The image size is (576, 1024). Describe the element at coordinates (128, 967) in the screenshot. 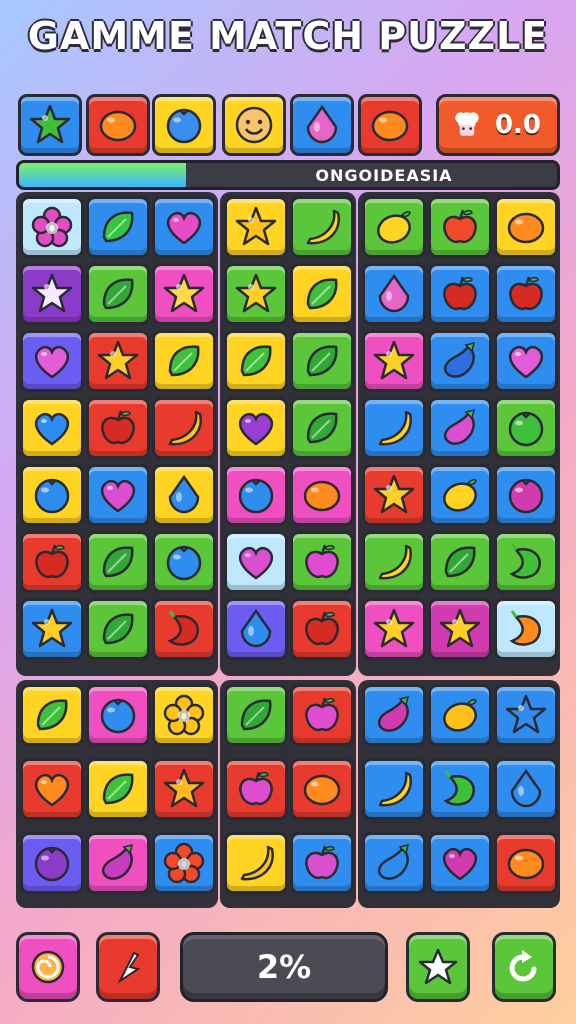

I see `hint-button` at that location.